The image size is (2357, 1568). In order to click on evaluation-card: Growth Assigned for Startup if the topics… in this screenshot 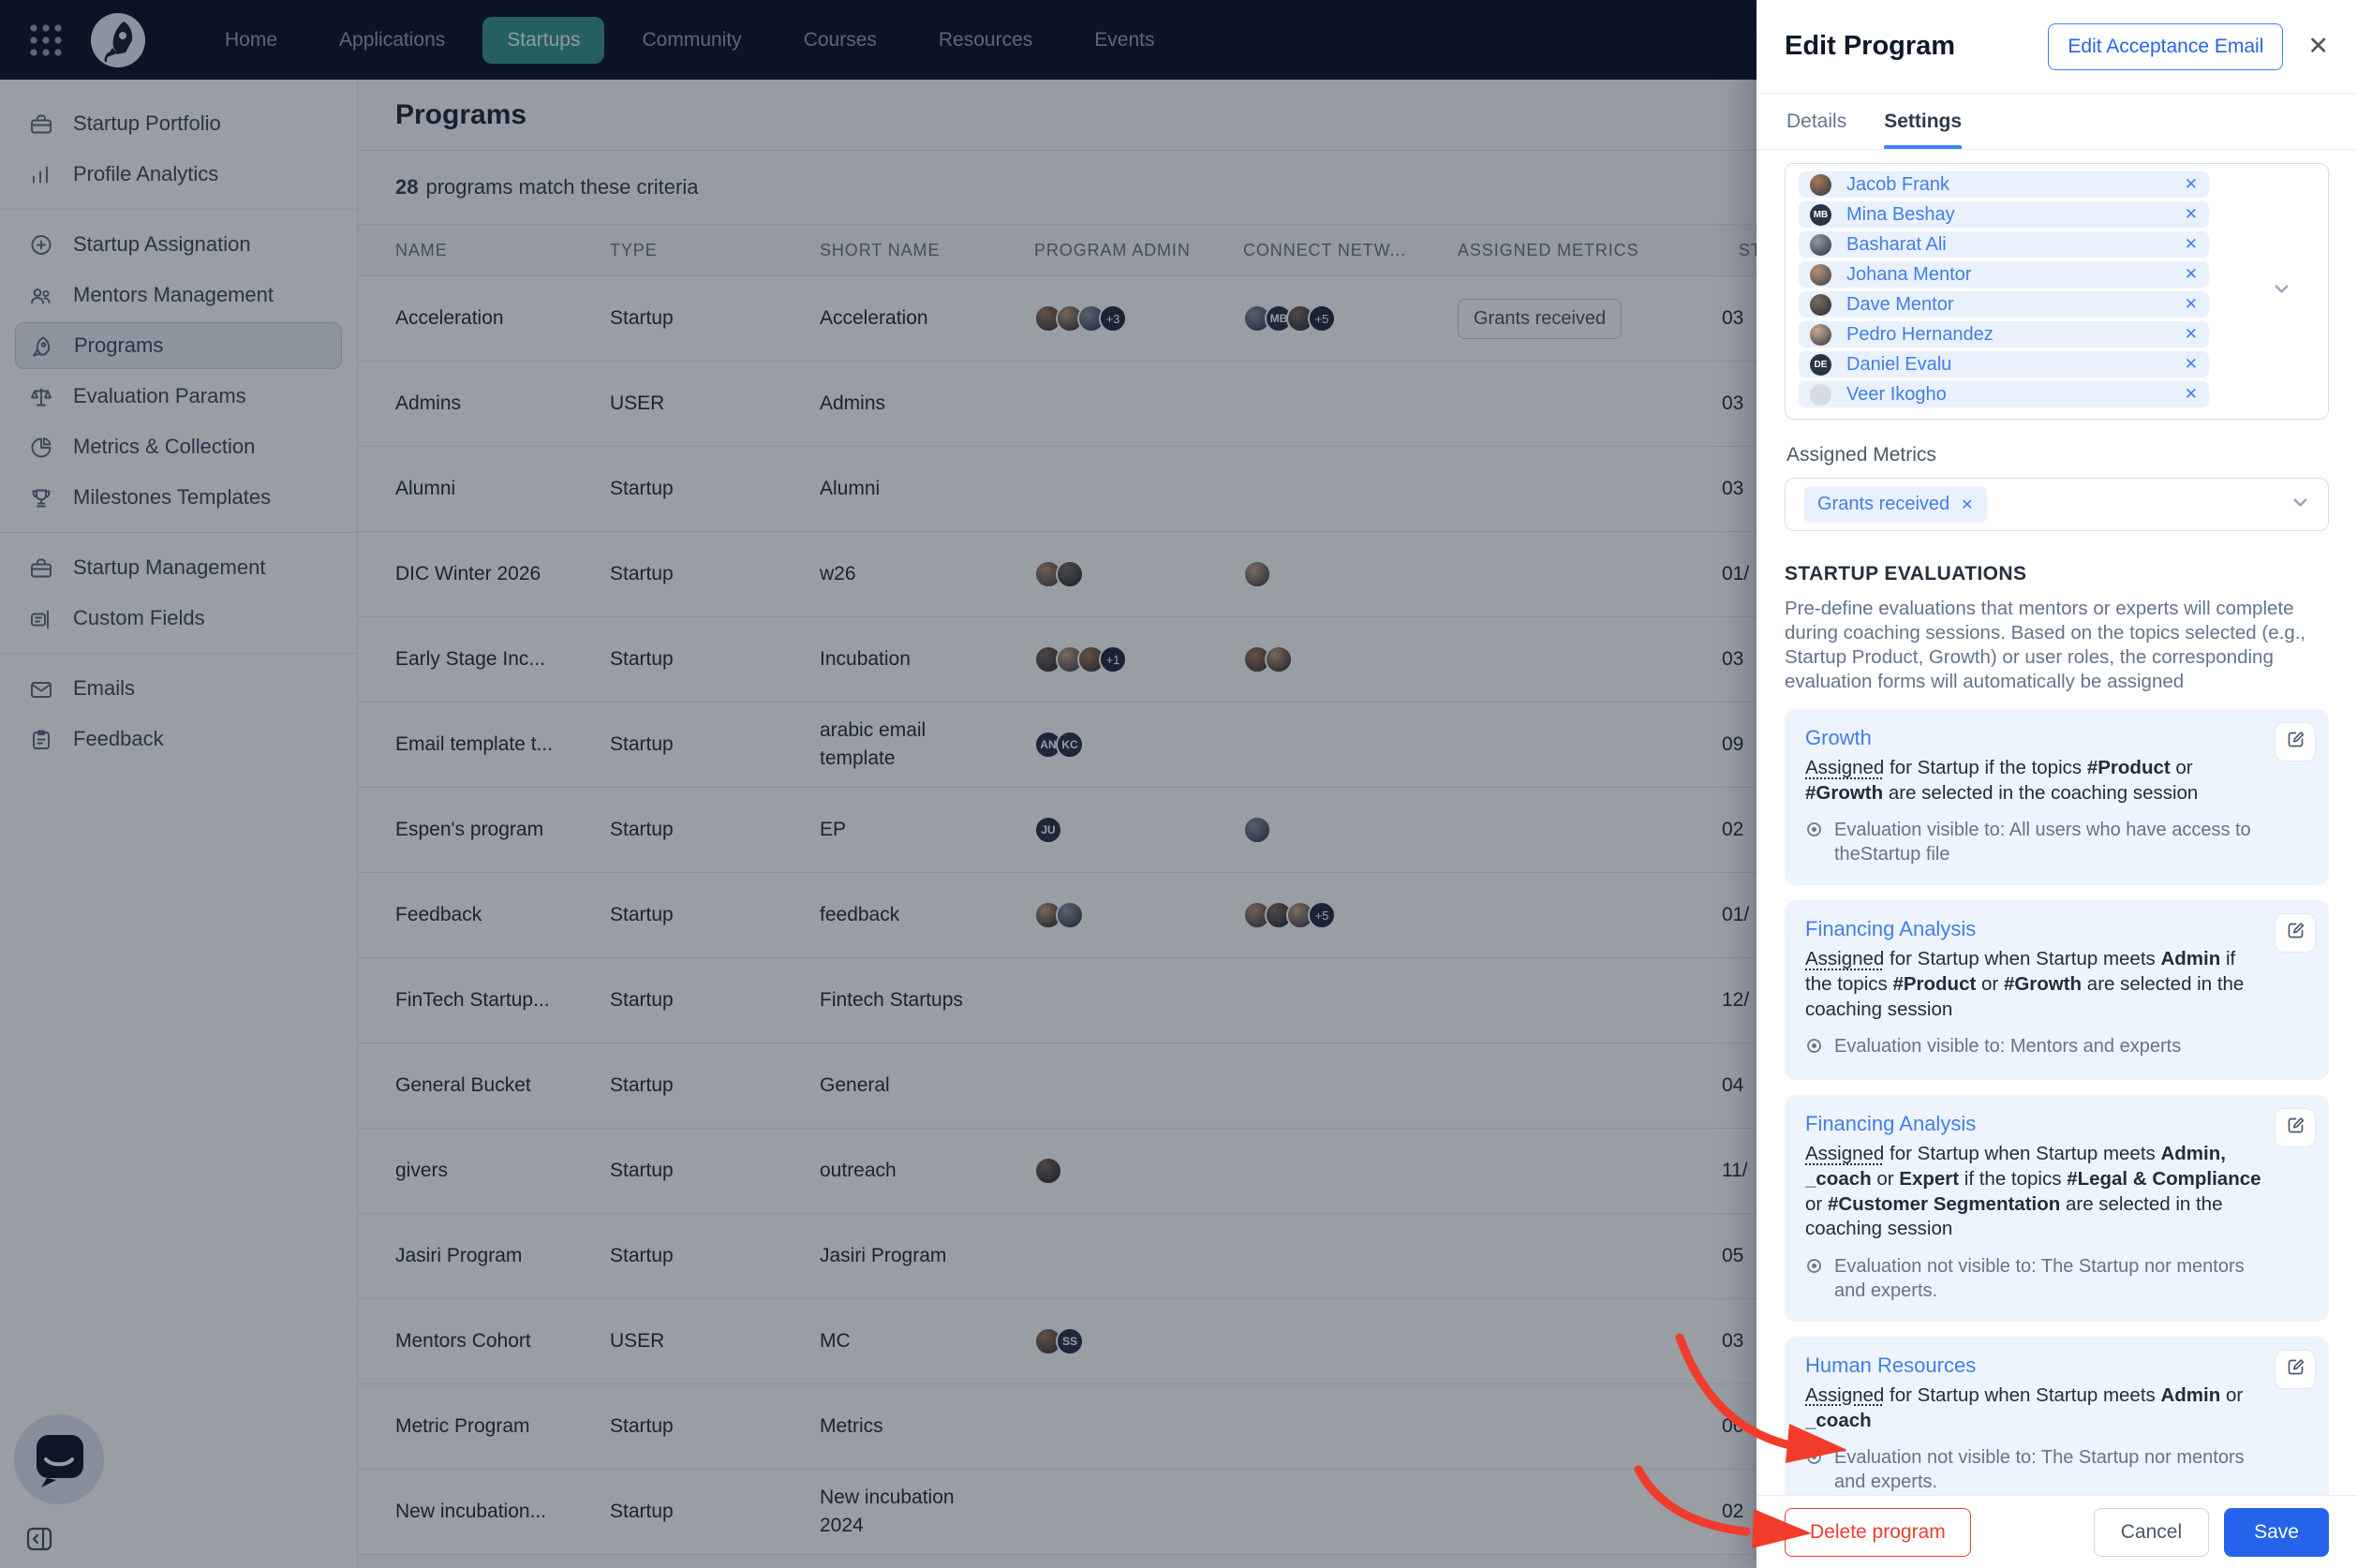, I will do `click(2057, 797)`.